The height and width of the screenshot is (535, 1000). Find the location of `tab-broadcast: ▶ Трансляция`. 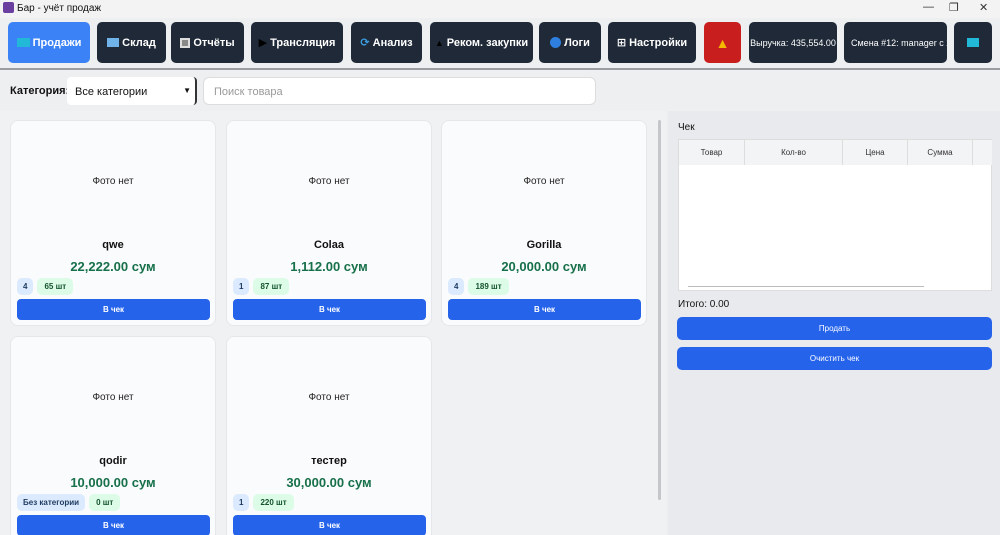

tab-broadcast: ▶ Трансляция is located at coordinates (297, 42).